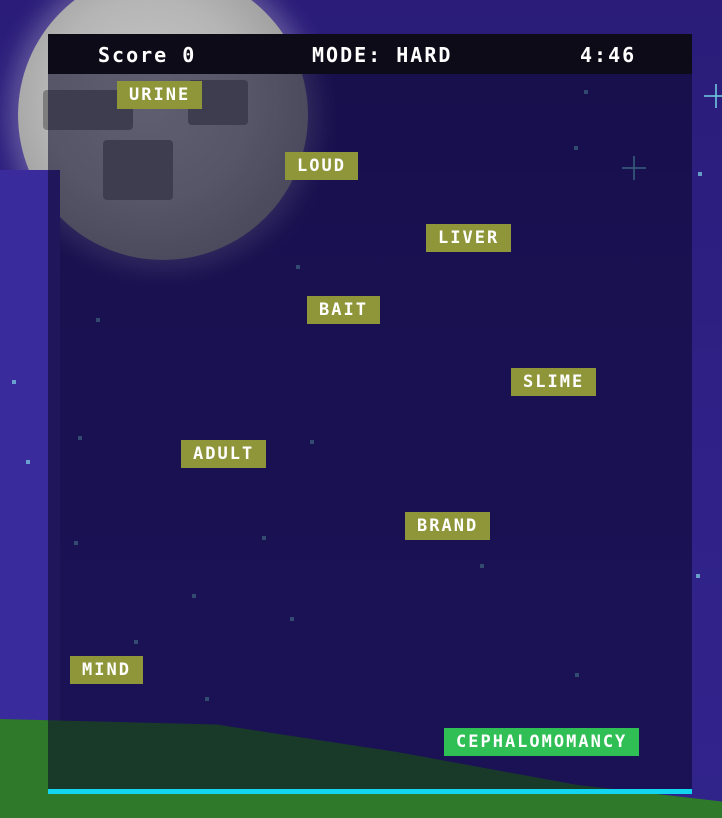 The height and width of the screenshot is (818, 722). I want to click on falling-word-adult: ADULT, so click(224, 454).